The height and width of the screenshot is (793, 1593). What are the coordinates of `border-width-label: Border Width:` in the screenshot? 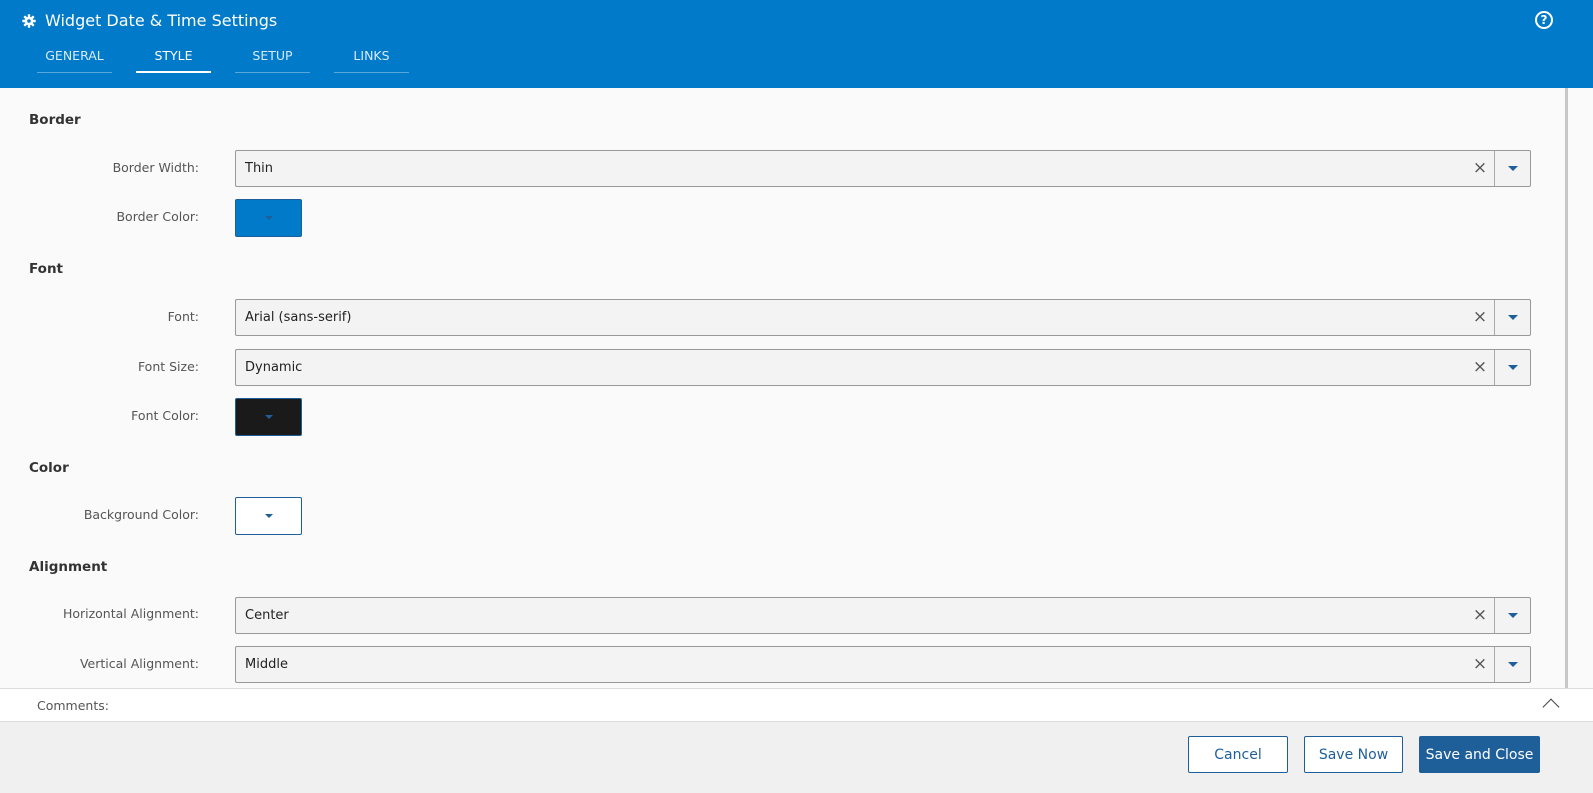 It's located at (155, 167).